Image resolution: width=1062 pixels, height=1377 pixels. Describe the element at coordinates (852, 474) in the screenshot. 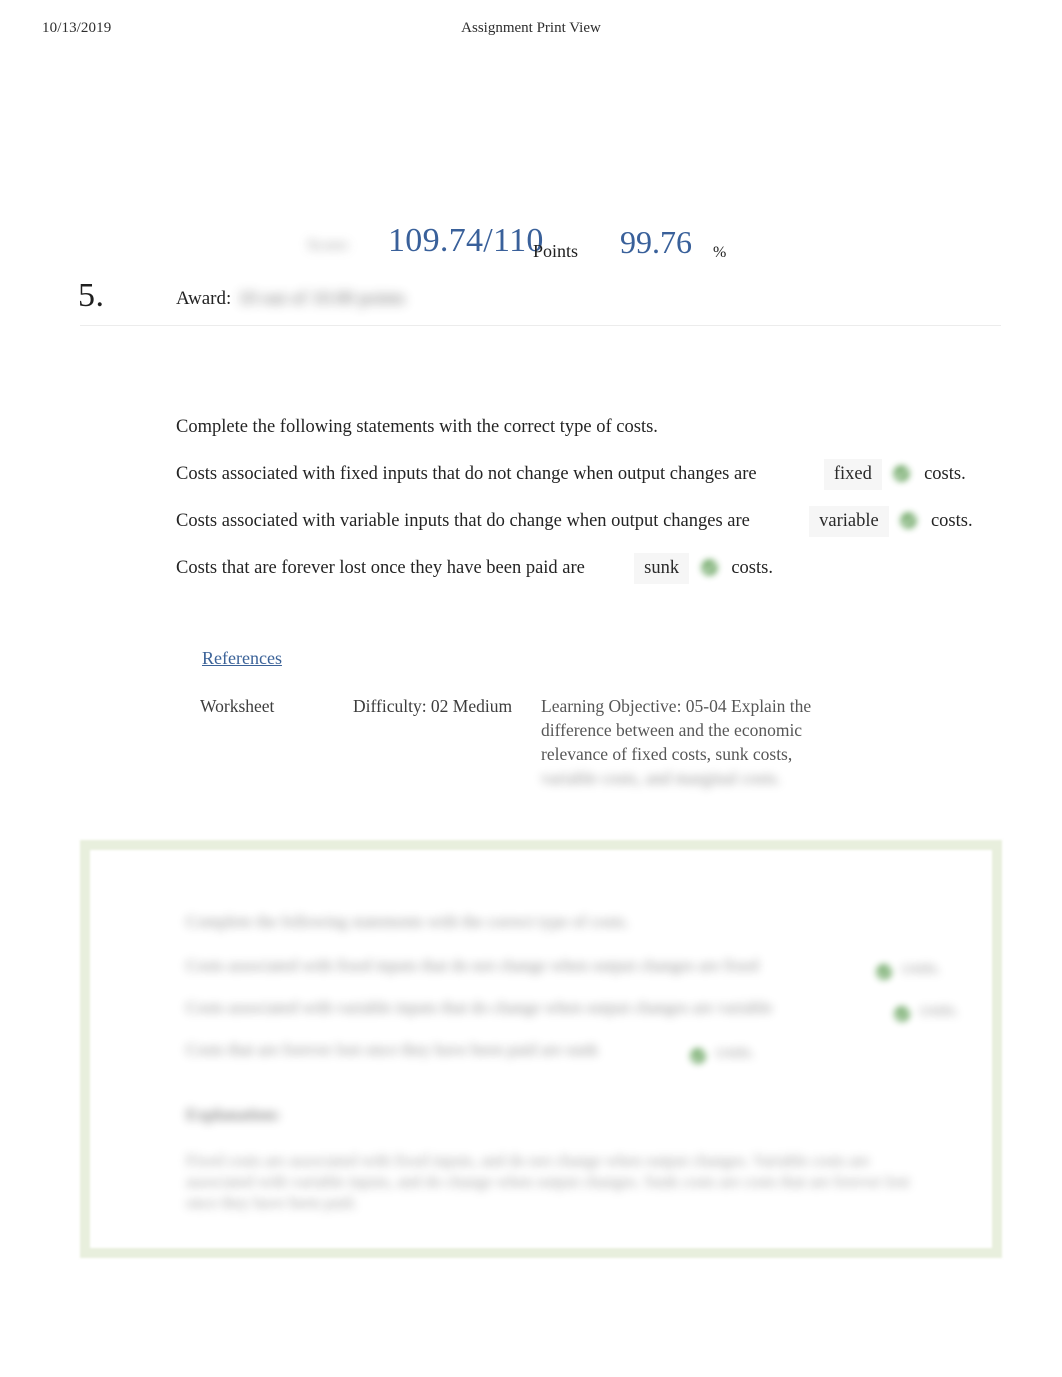

I see `answer-field-1: fixed` at that location.